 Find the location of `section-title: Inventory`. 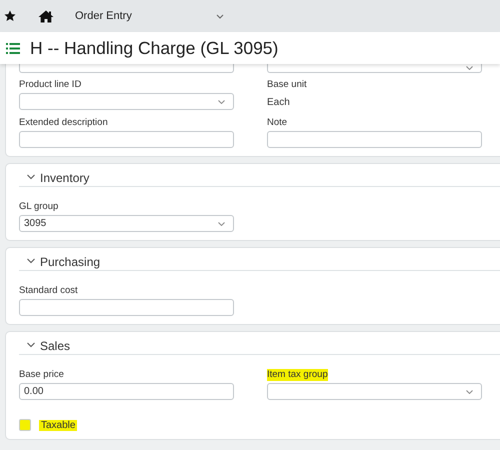

section-title: Inventory is located at coordinates (65, 178).